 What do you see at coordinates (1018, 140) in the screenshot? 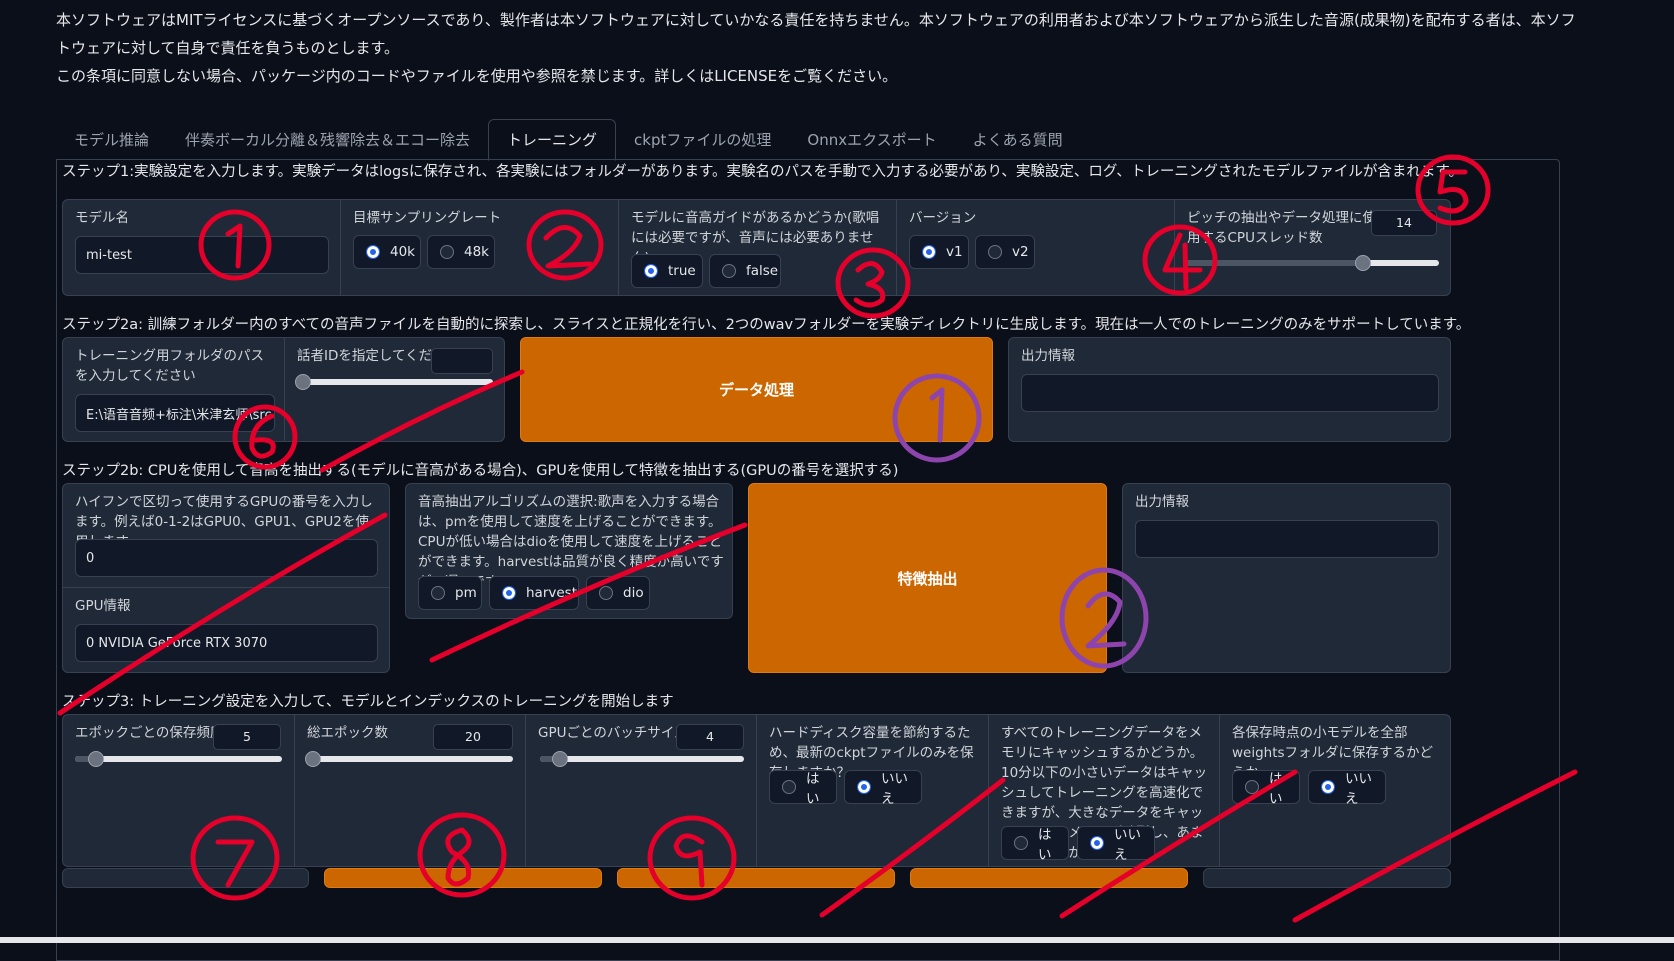
I see `tab-faq: よくある質問` at bounding box center [1018, 140].